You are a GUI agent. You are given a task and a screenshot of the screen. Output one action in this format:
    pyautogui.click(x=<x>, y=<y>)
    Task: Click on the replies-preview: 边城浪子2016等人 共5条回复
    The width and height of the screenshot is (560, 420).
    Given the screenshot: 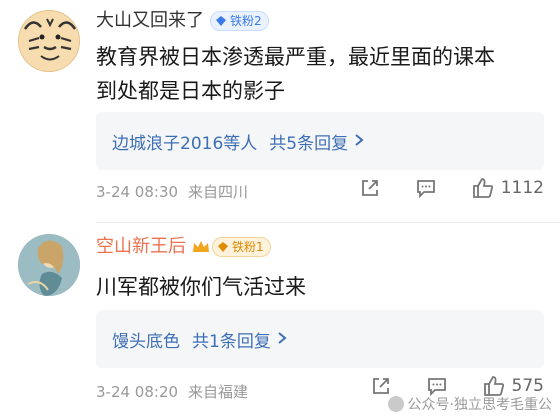 What is the action you would take?
    pyautogui.click(x=320, y=141)
    